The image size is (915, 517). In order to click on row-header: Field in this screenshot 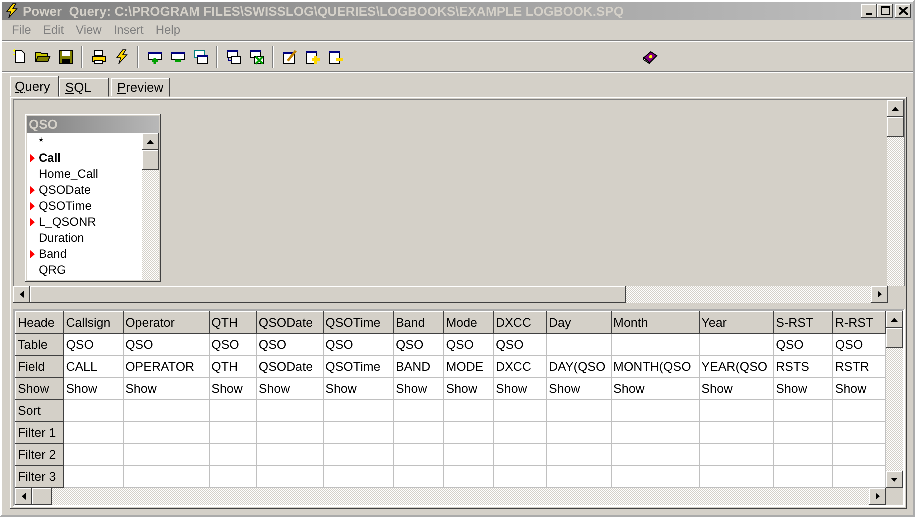, I will do `click(40, 367)`.